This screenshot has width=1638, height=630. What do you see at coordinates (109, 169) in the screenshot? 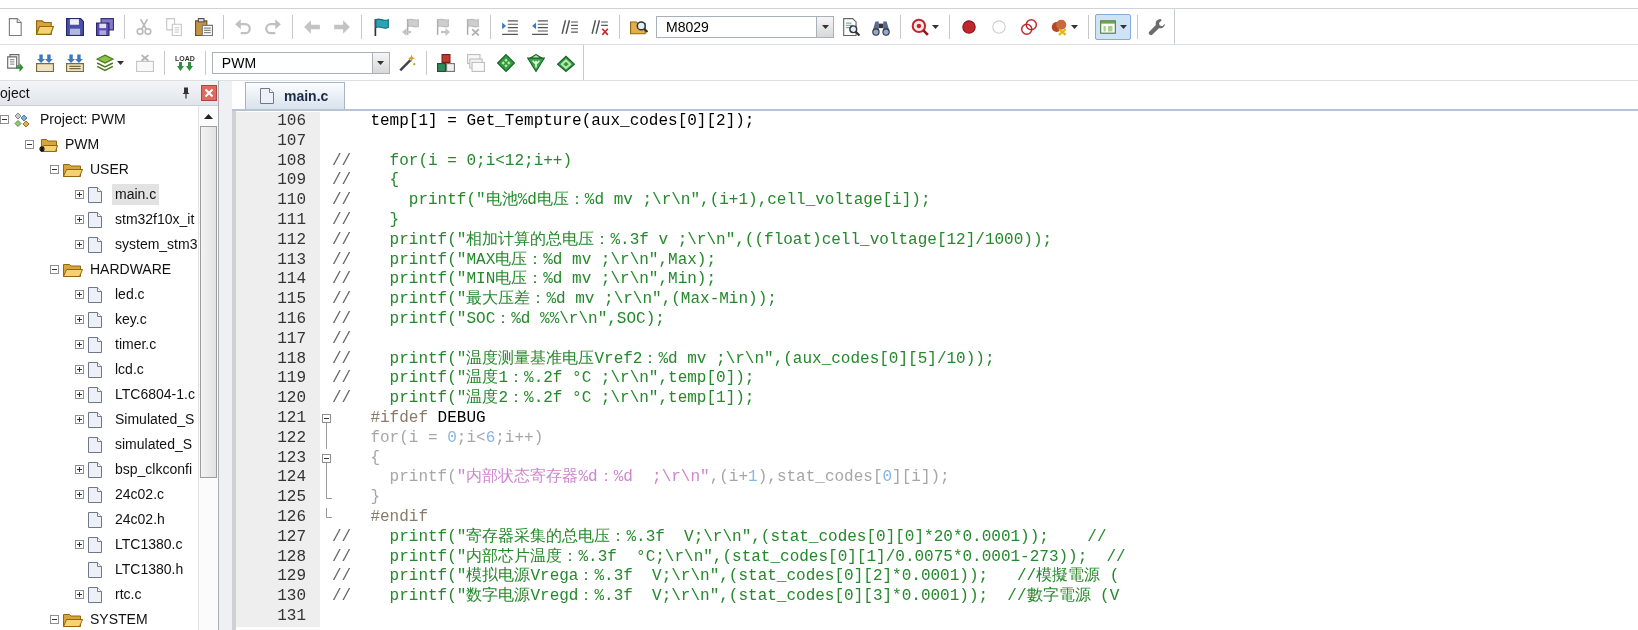
I see `tree-item: USER` at bounding box center [109, 169].